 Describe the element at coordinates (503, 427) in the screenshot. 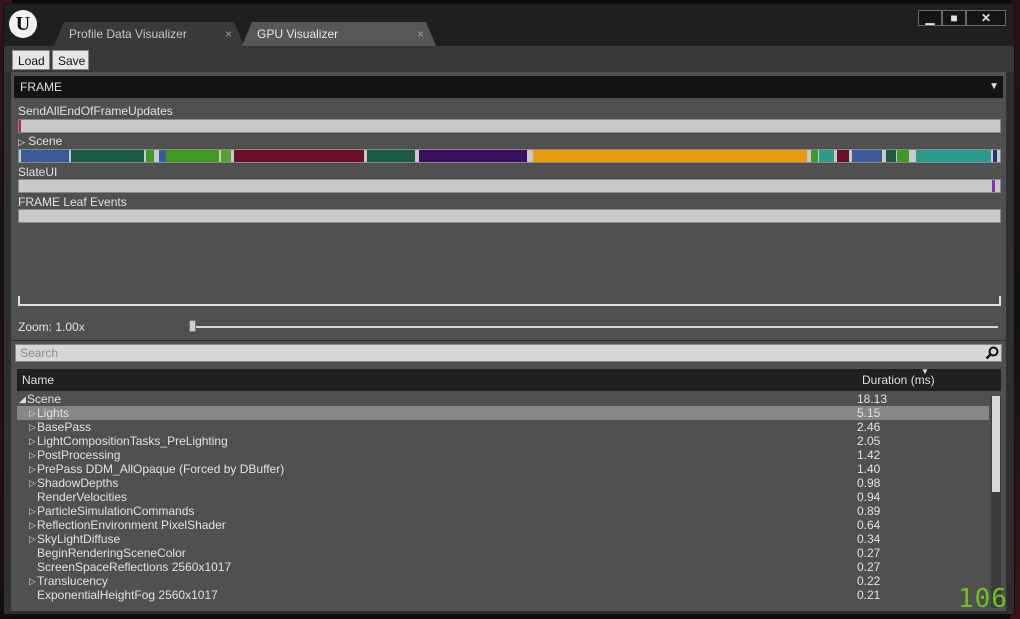

I see `list-item: ▷ BasePass 2.46` at that location.